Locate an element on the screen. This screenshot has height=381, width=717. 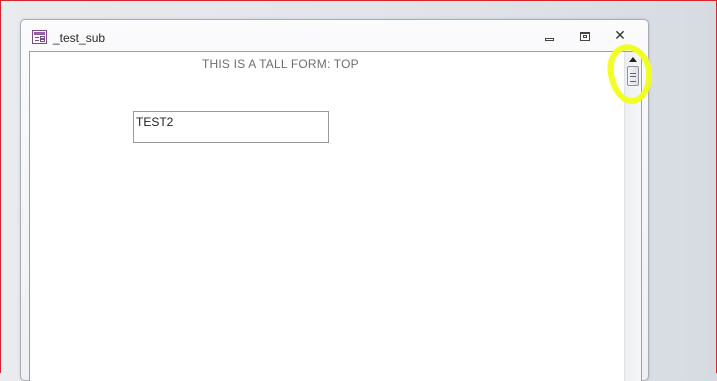
window-title: _test_sub is located at coordinates (79, 38).